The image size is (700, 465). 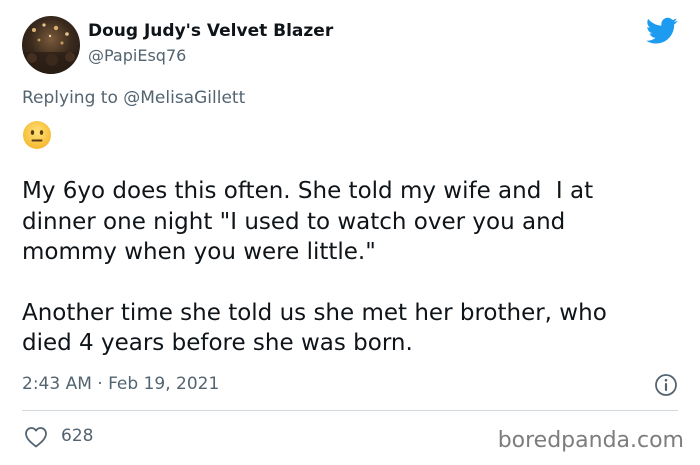 What do you see at coordinates (36, 437) in the screenshot?
I see `heart-icon` at bounding box center [36, 437].